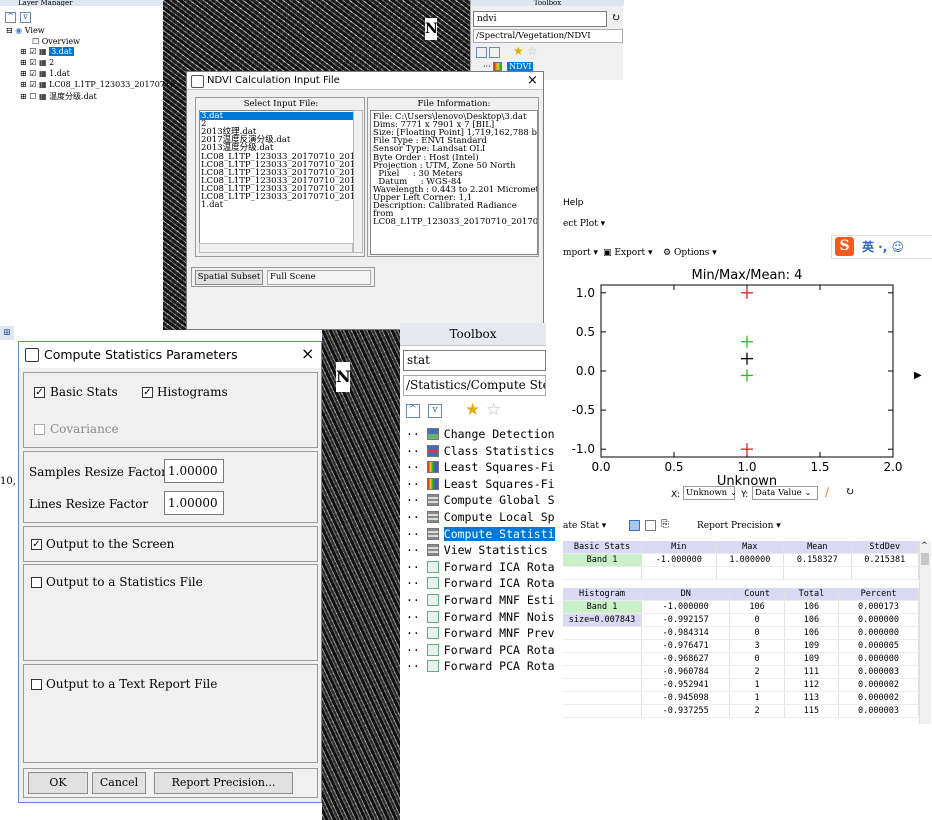  I want to click on lines-resize-input: 1.00000, so click(194, 503).